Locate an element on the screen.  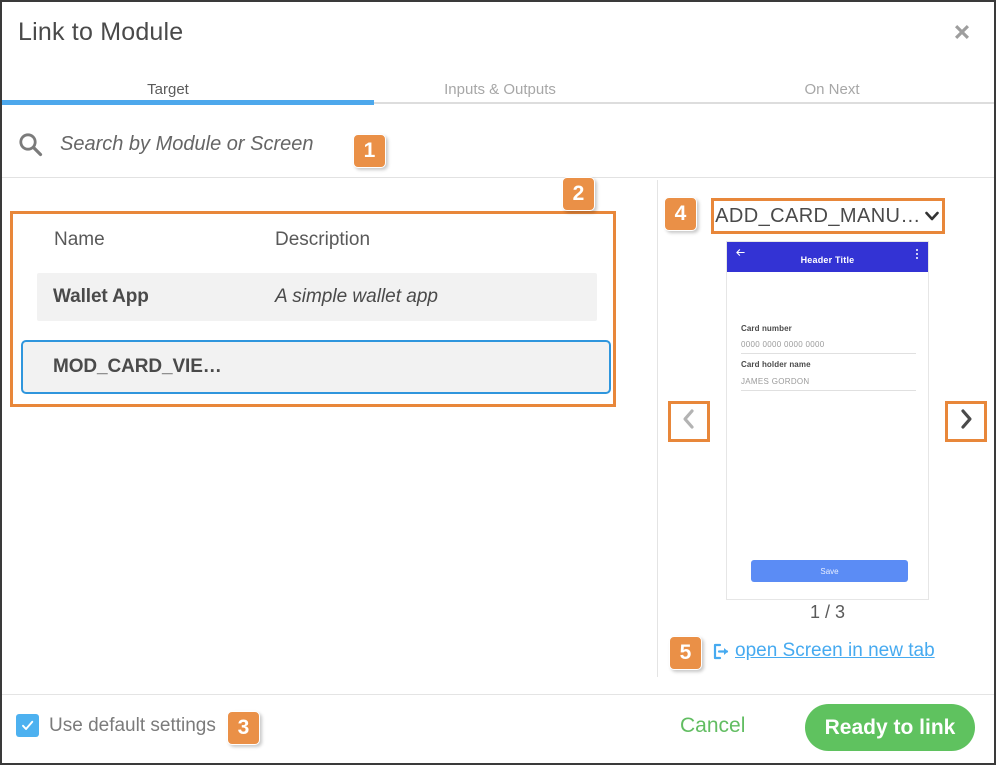
footer-divider is located at coordinates (498, 694).